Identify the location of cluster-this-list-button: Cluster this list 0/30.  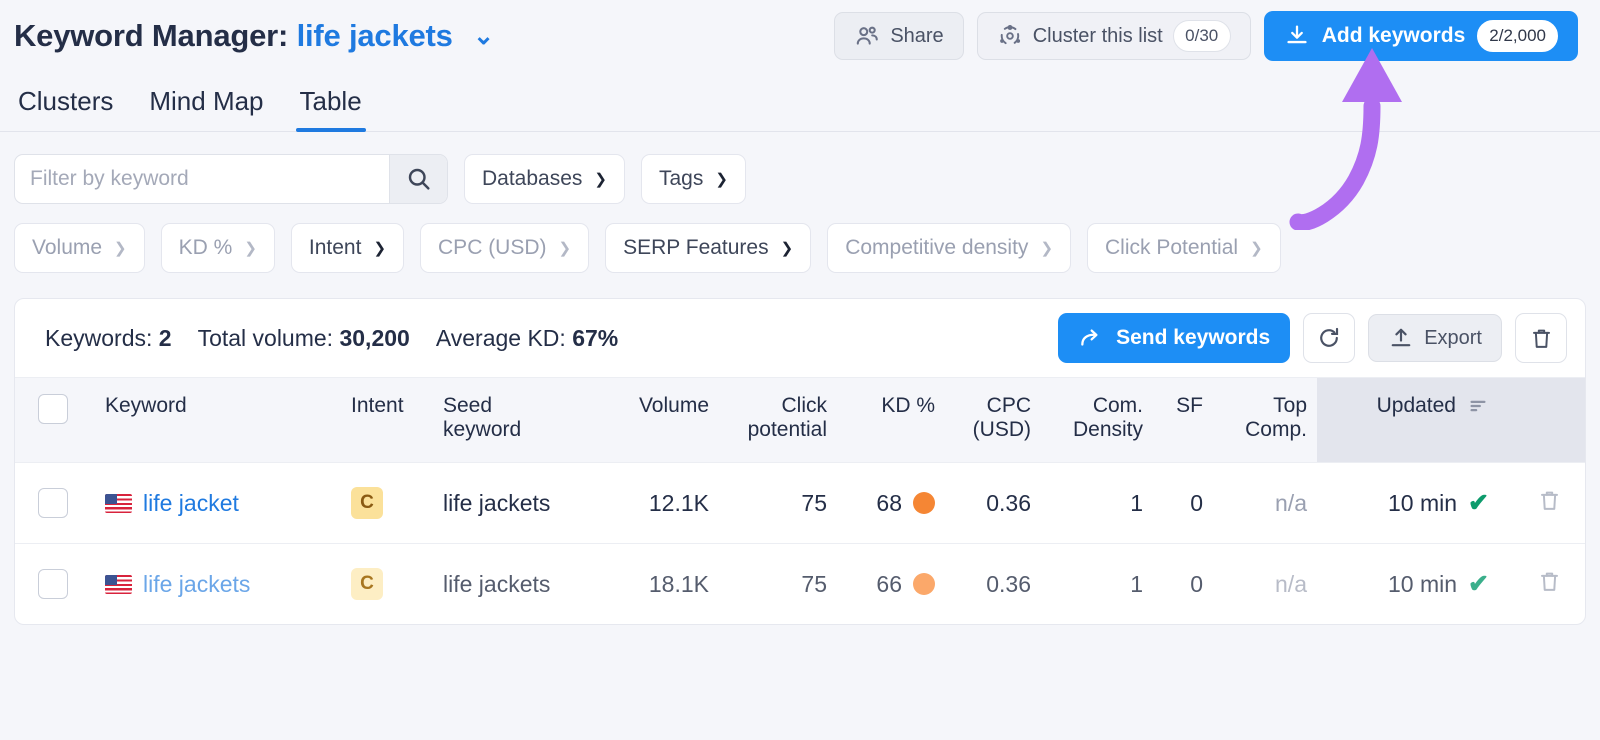
(1113, 36).